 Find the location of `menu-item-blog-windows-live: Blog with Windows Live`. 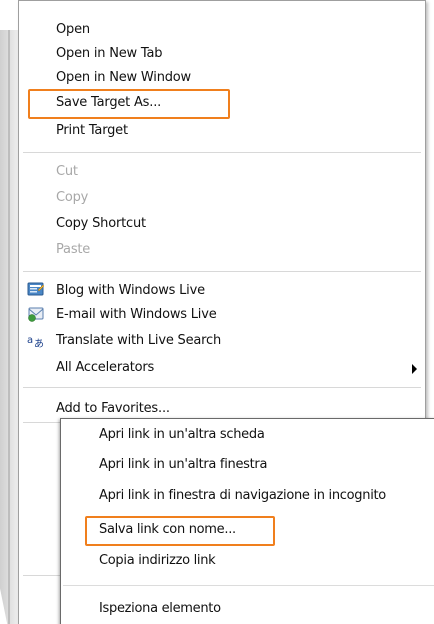

menu-item-blog-windows-live: Blog with Windows Live is located at coordinates (130, 291).